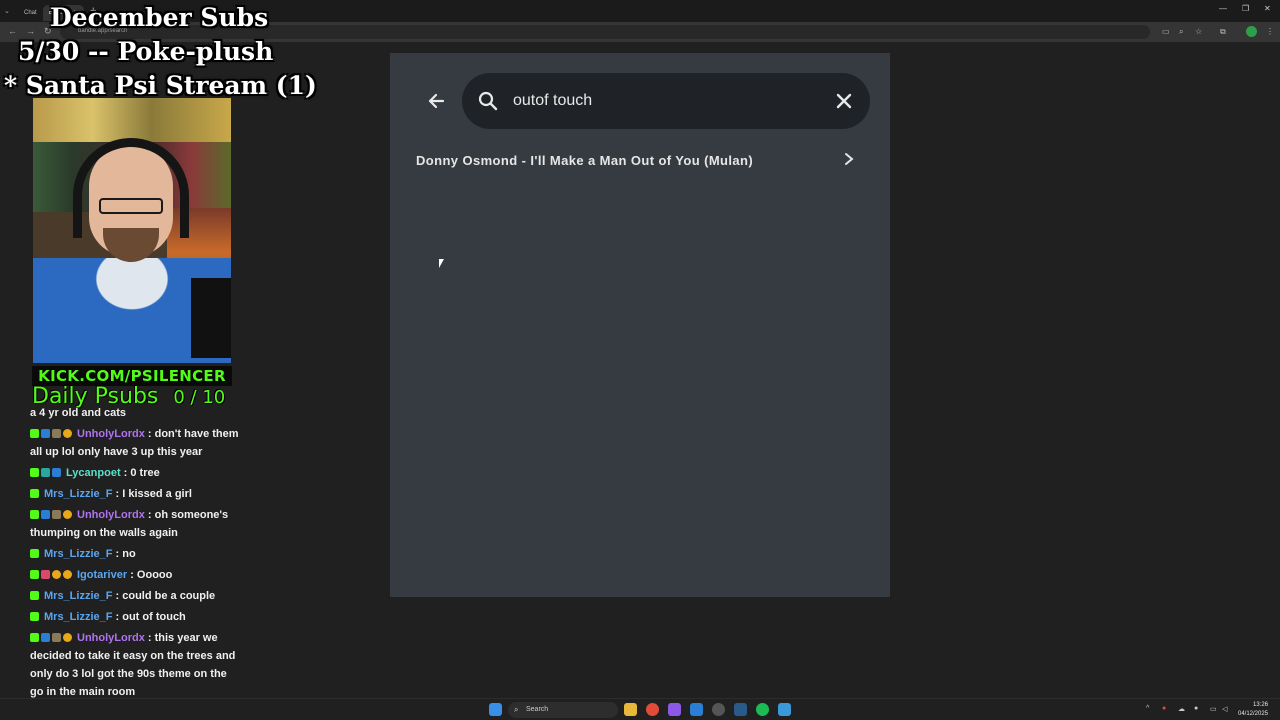  Describe the element at coordinates (1147, 708) in the screenshot. I see `tray-overflow-icon: ^` at that location.